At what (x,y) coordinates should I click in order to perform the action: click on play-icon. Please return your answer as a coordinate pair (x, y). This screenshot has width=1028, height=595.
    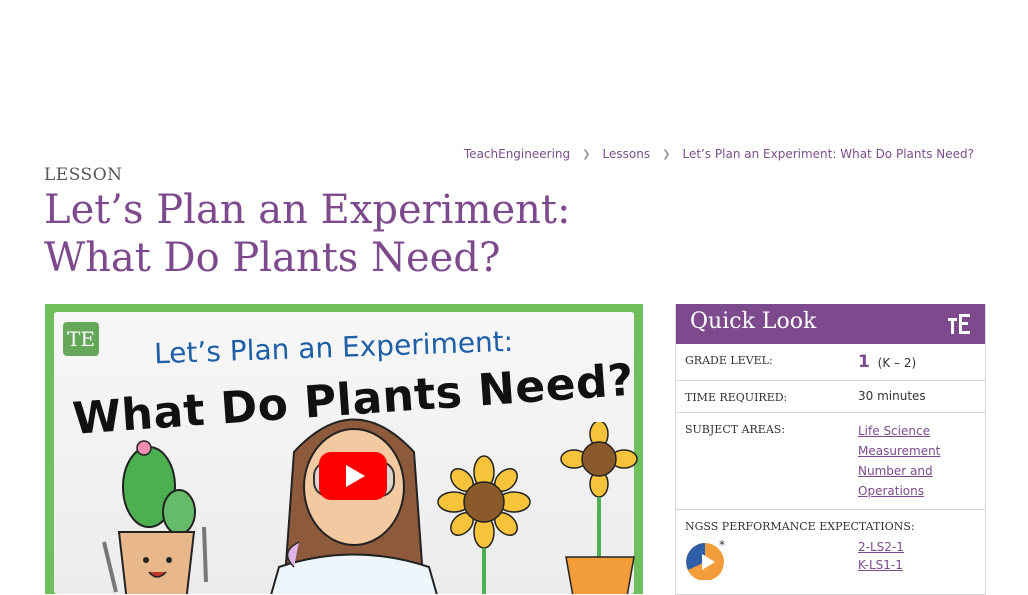
    Looking at the image, I should click on (355, 476).